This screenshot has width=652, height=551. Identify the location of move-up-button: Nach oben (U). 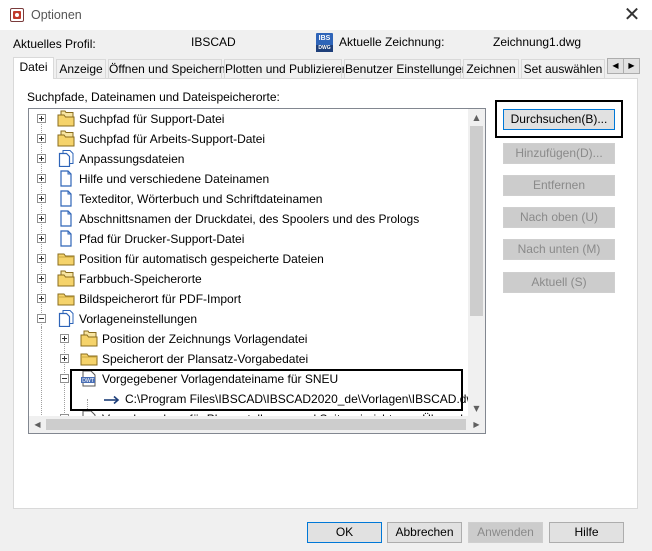
(559, 217).